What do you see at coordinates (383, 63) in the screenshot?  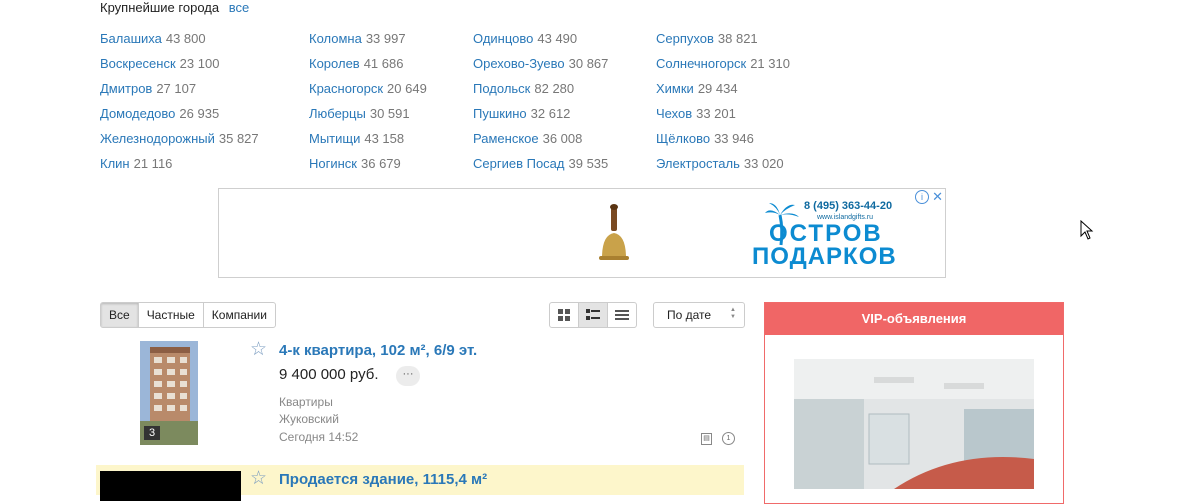 I see `city-count: 41 686` at bounding box center [383, 63].